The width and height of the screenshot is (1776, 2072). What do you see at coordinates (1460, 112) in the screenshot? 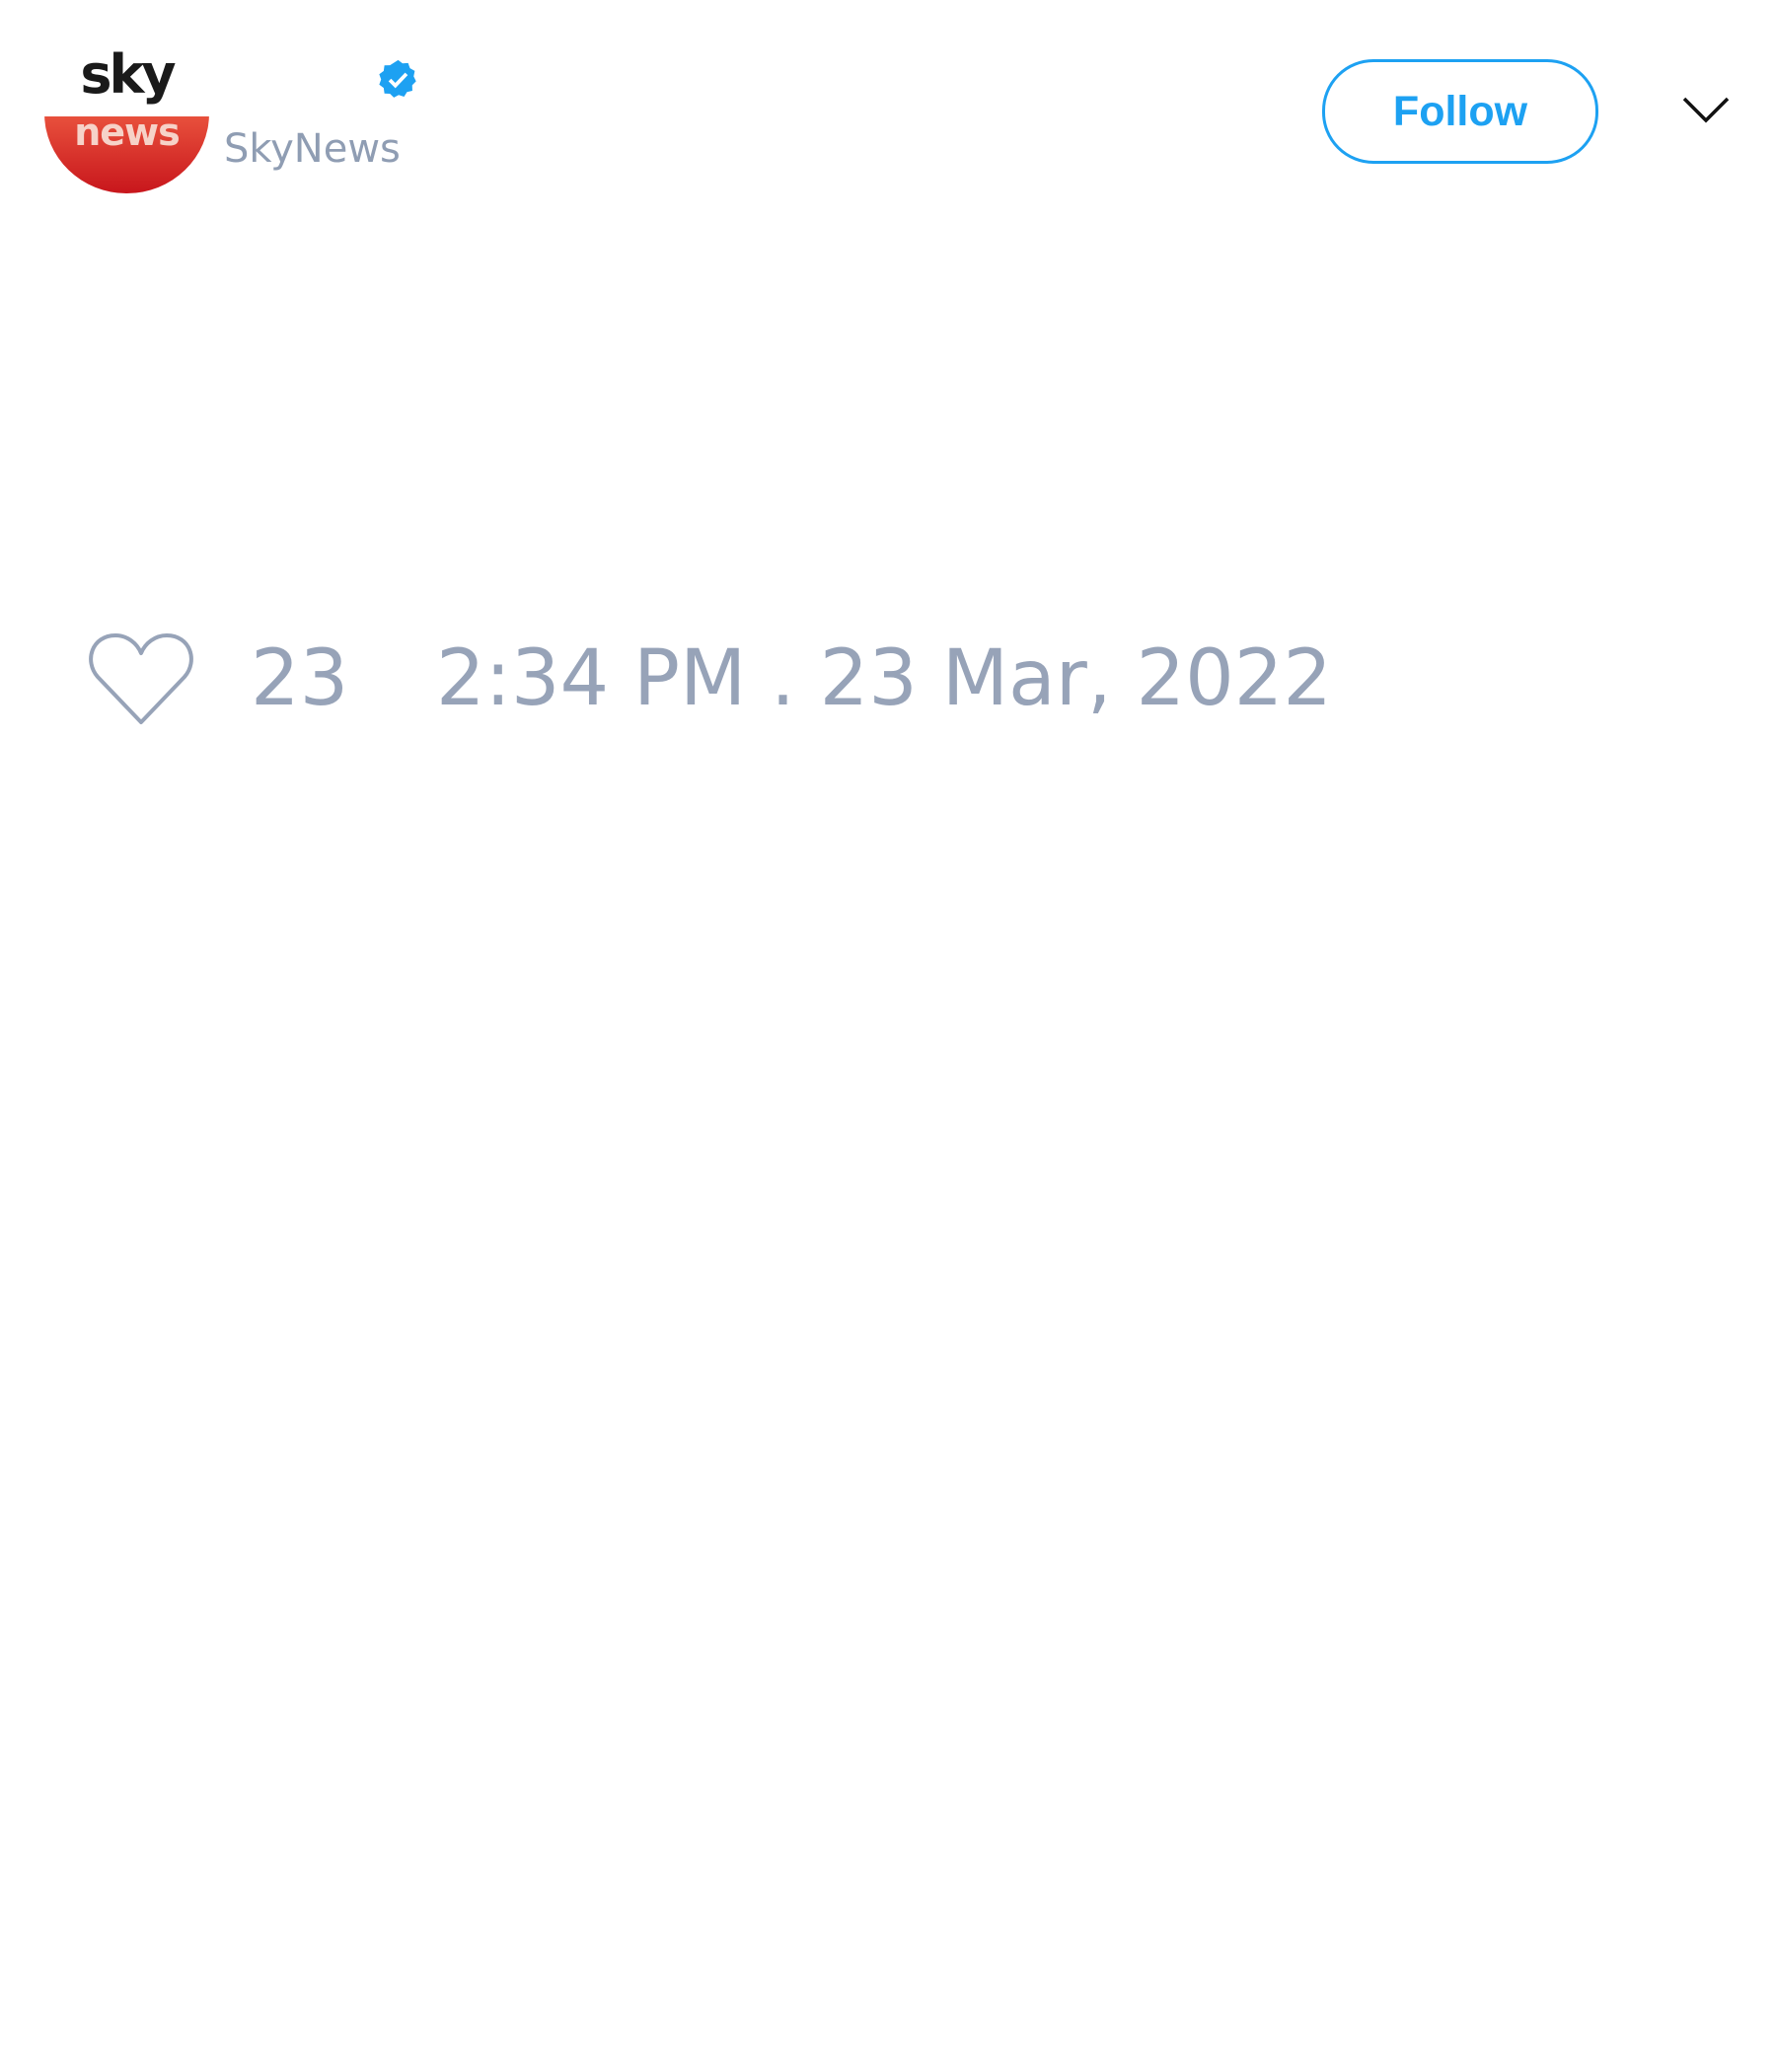
I see `follow-button: Follow` at bounding box center [1460, 112].